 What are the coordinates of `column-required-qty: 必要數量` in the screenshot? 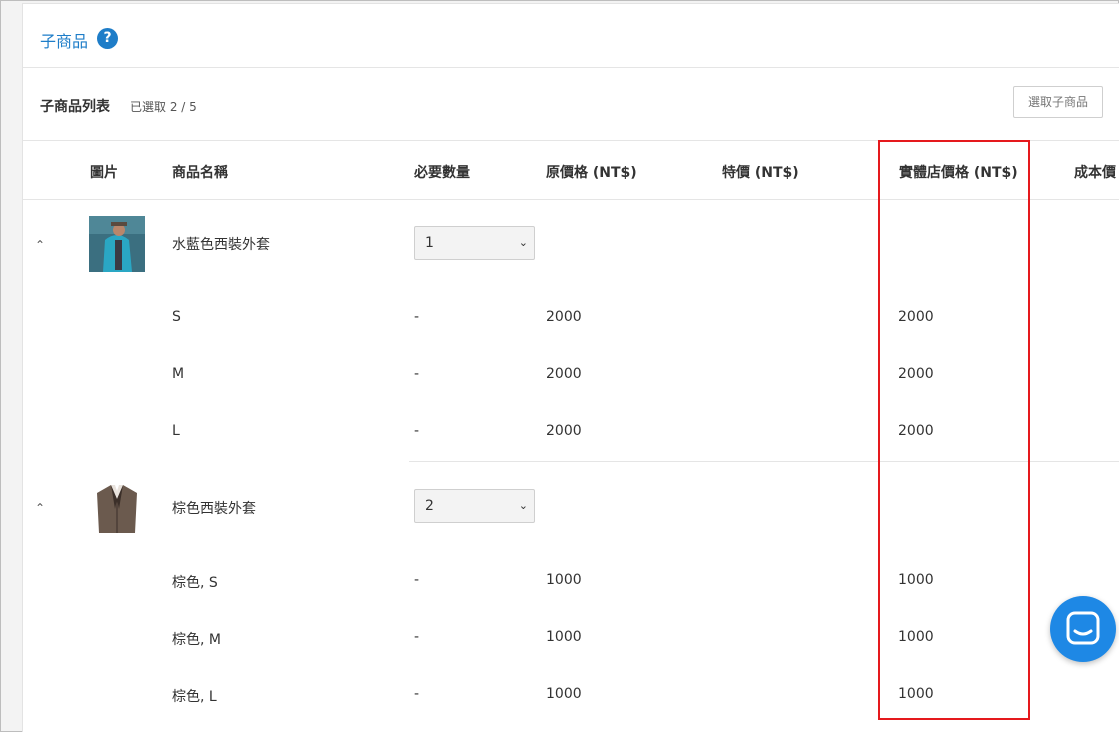 It's located at (442, 173).